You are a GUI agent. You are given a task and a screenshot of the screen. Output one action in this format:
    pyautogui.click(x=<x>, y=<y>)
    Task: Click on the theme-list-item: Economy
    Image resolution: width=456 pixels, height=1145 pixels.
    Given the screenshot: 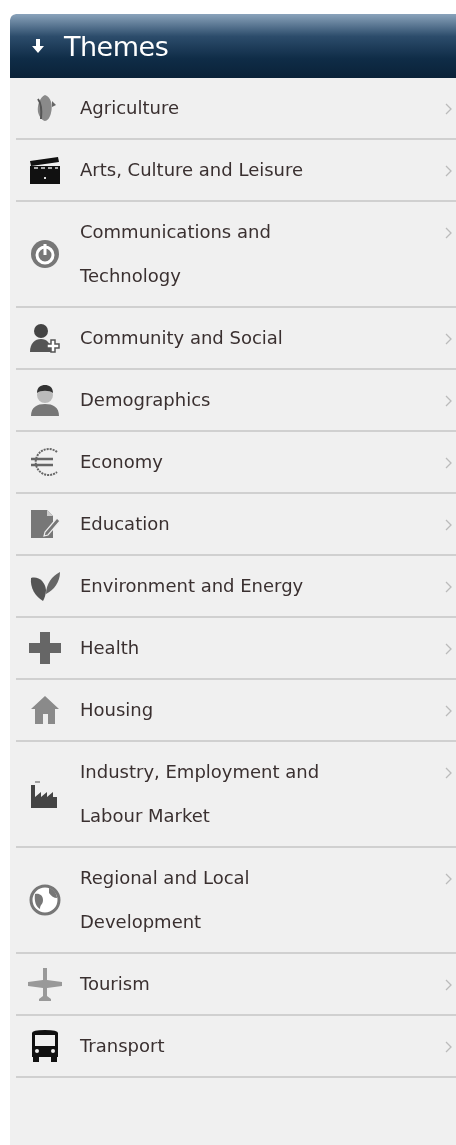 What is the action you would take?
    pyautogui.click(x=236, y=463)
    